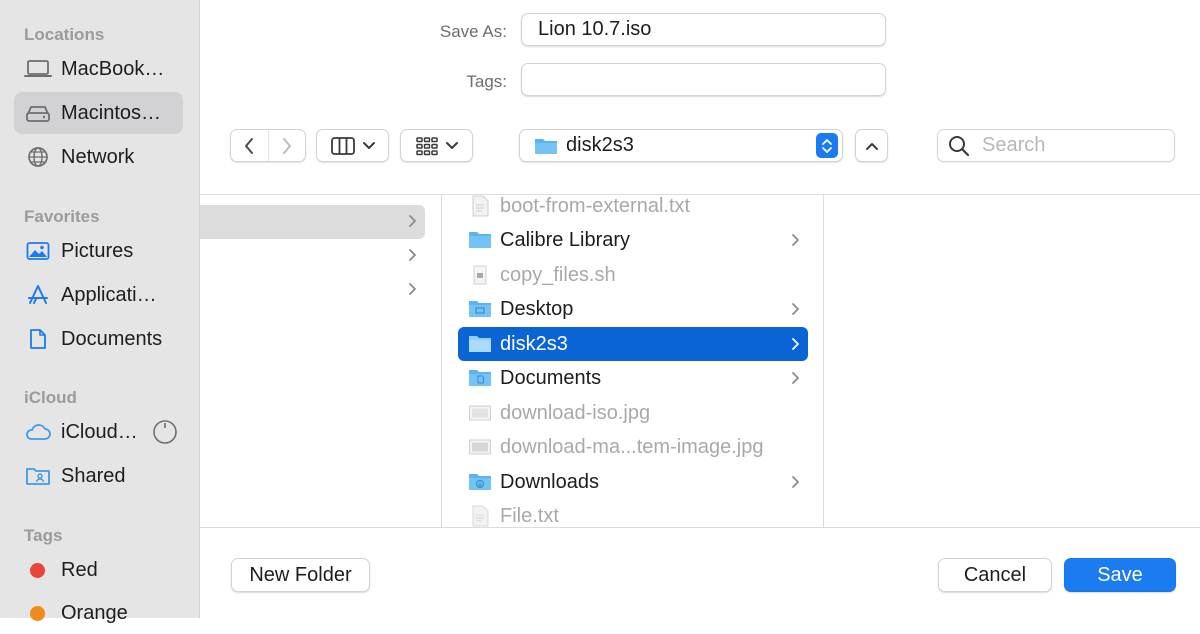 Image resolution: width=1200 pixels, height=634 pixels. Describe the element at coordinates (37, 570) in the screenshot. I see `red-tag-dot` at that location.